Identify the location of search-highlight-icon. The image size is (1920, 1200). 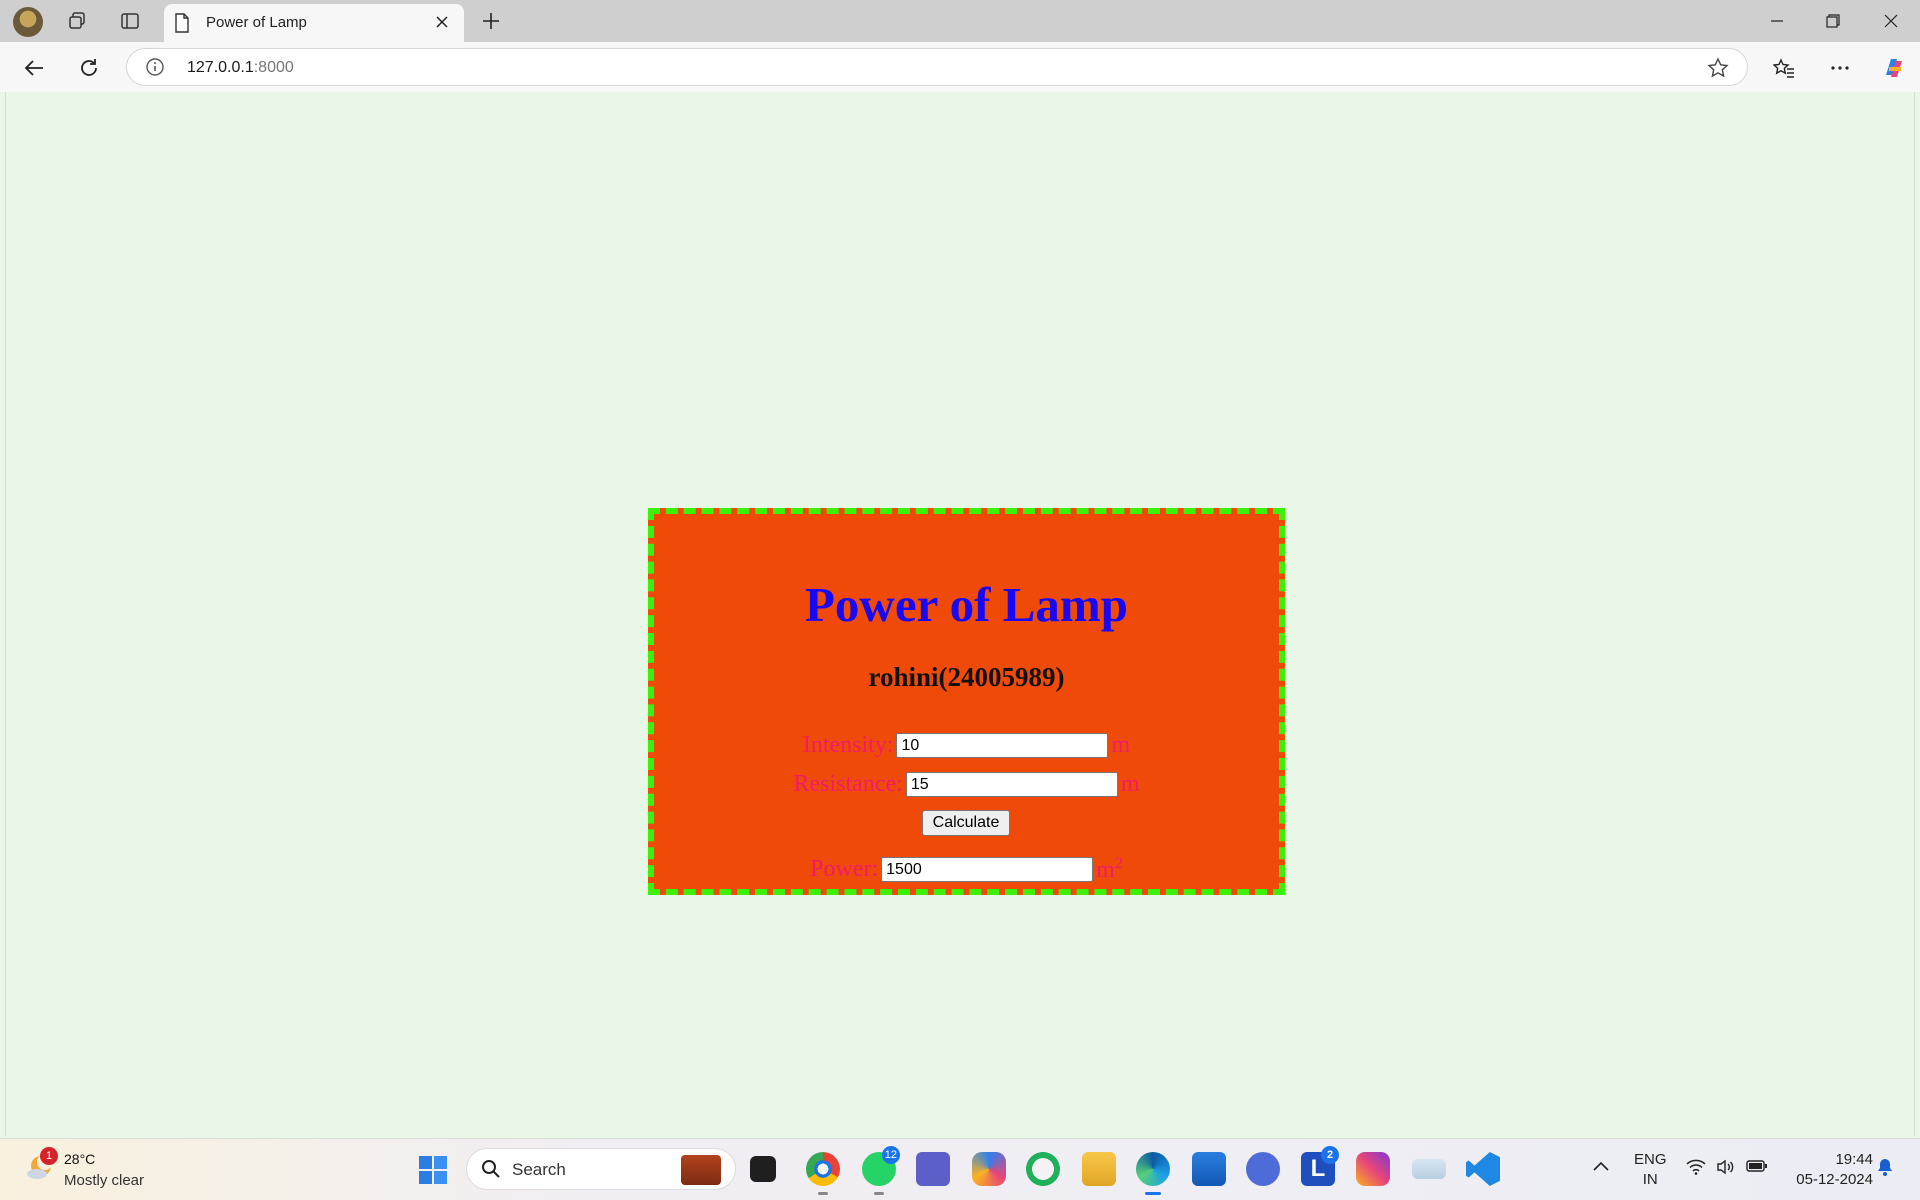
(701, 1170).